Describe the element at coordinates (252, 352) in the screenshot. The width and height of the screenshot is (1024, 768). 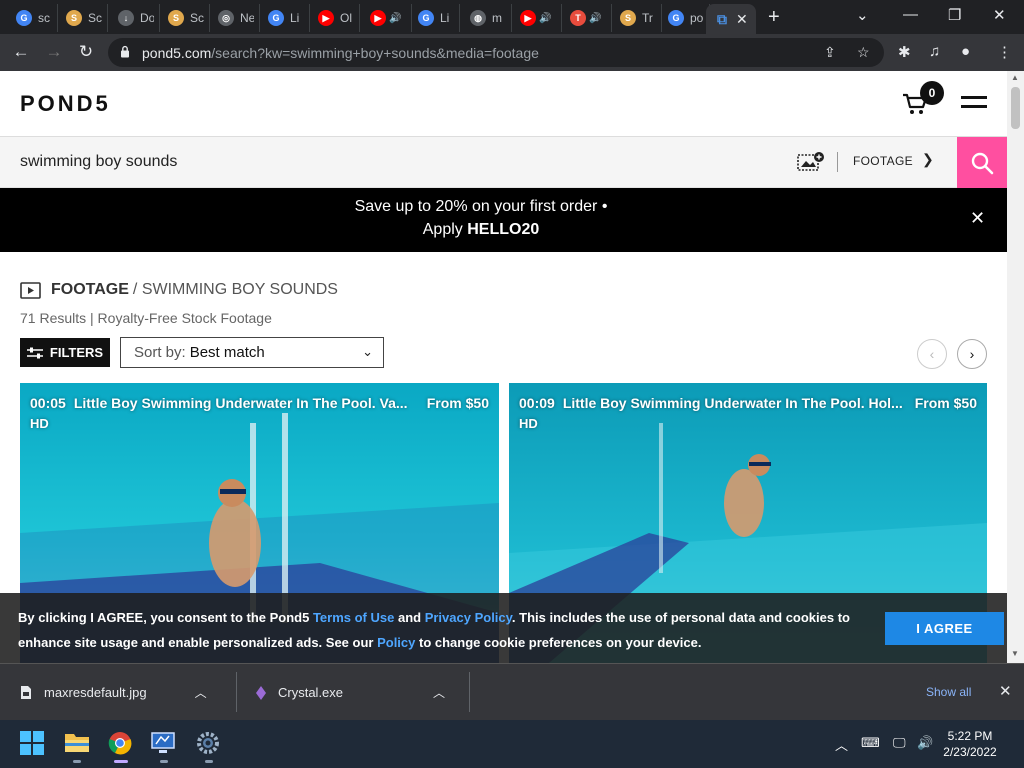
I see `sort-dropdown: Sort by: Best match ⌄` at that location.